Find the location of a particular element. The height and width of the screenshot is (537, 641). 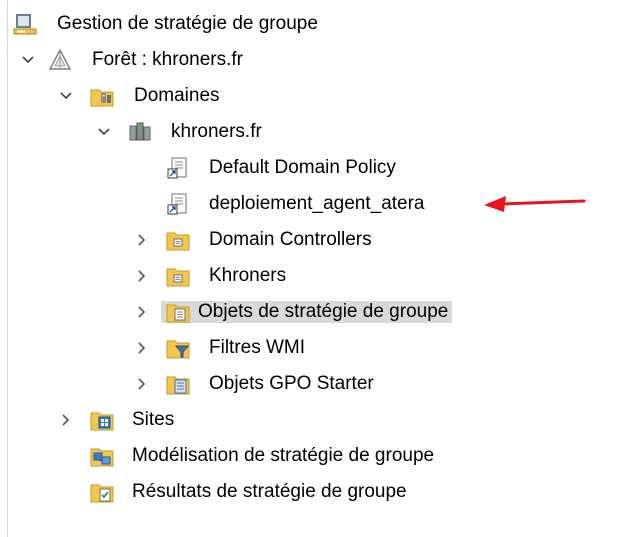

starter-gpo-folder-icon is located at coordinates (178, 384).